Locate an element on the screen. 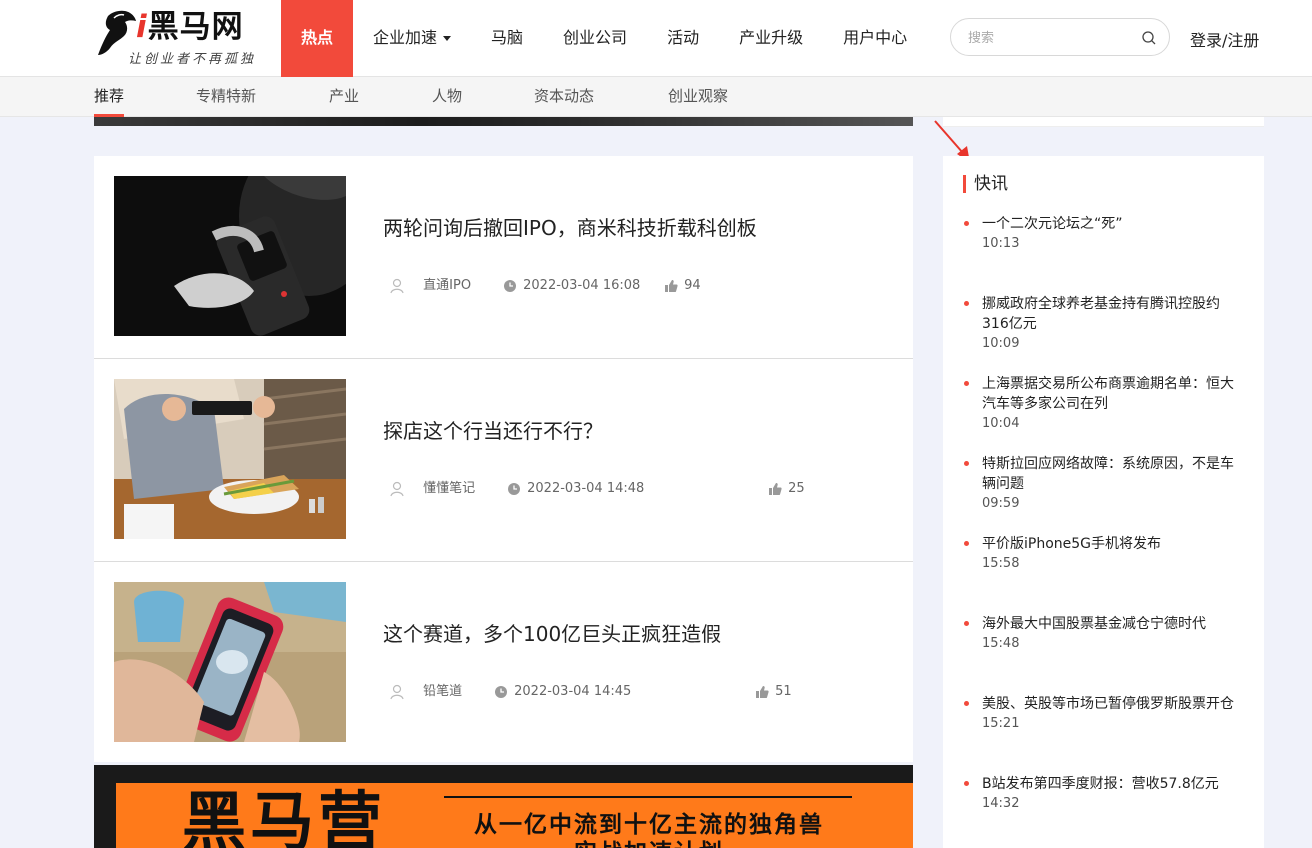  news-item: 美股、英股等市场已暂停俄罗斯股票开仓 15:21 is located at coordinates (1108, 714).